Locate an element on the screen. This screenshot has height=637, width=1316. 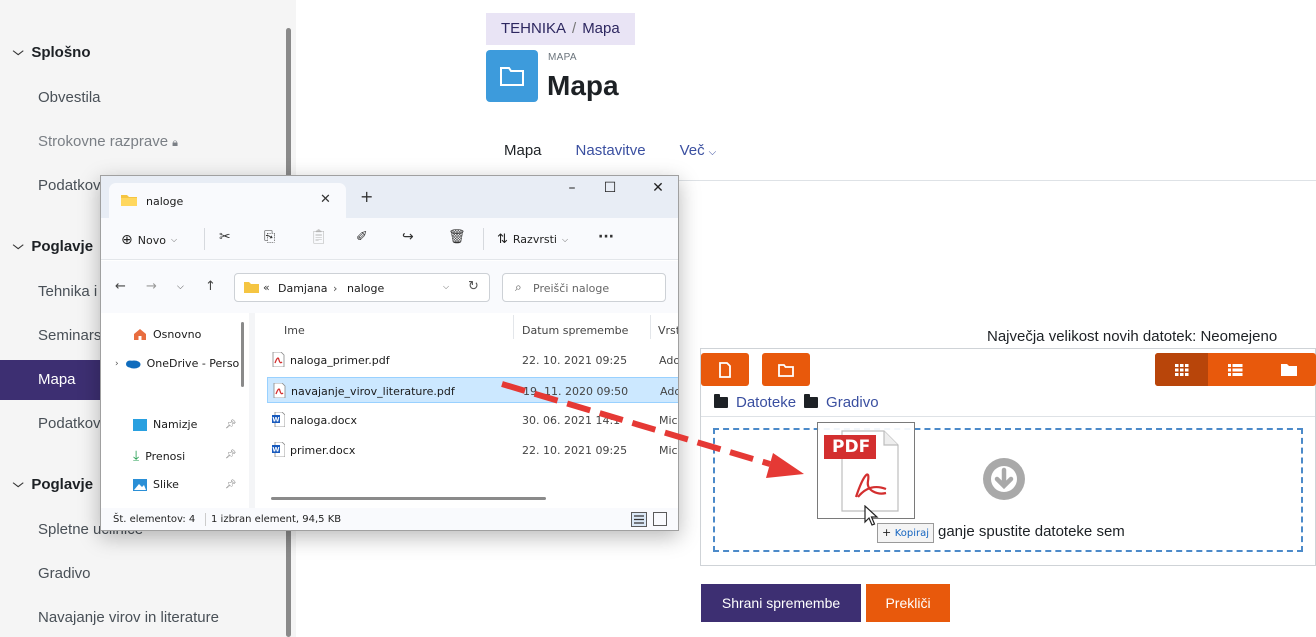
pane-divider is located at coordinates (252, 410).